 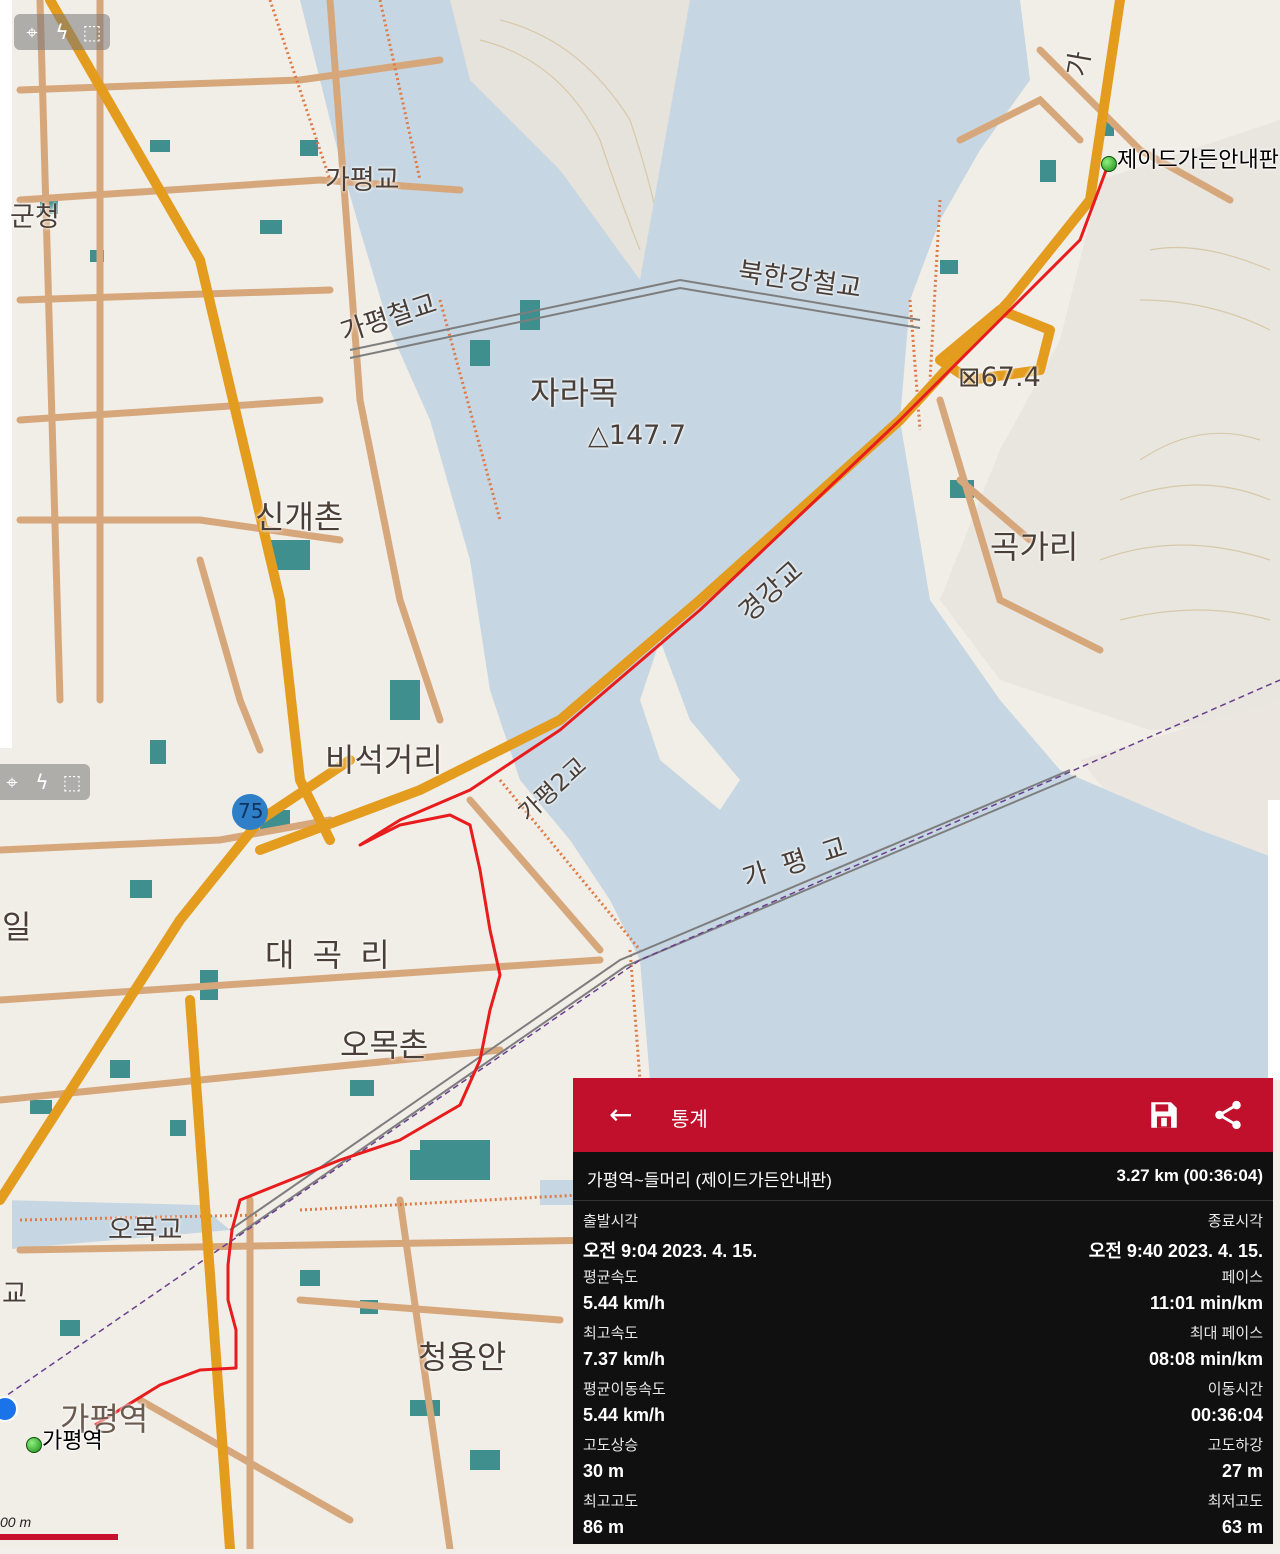 What do you see at coordinates (624, 1291) in the screenshot?
I see `stat-avg-speed: 평균속도 5.44 km/h` at bounding box center [624, 1291].